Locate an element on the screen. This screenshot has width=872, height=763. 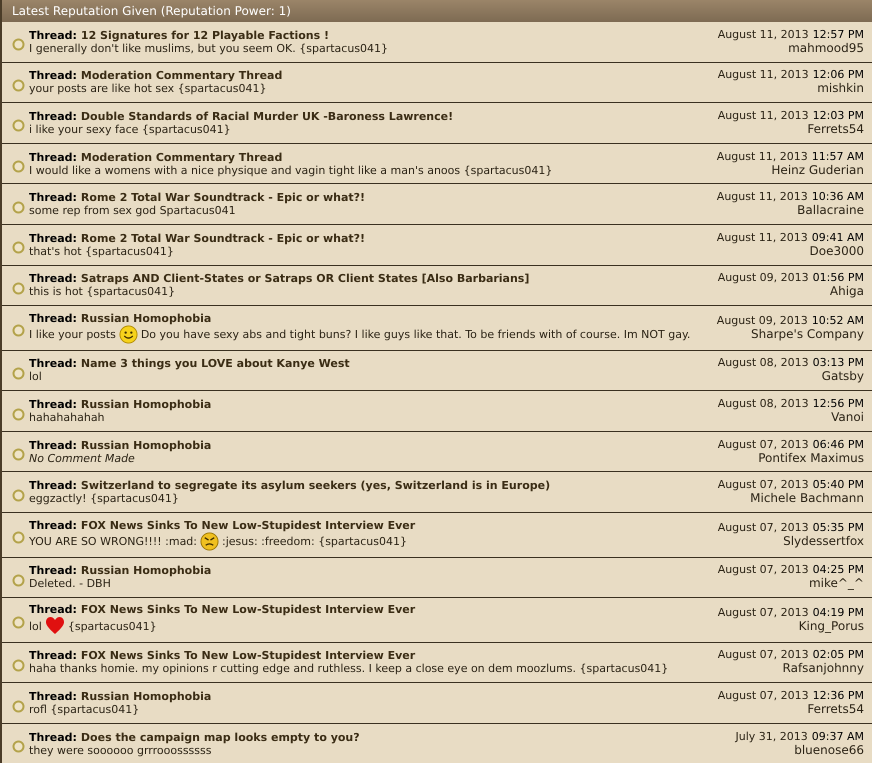
time-text: 04:19 PM is located at coordinates (838, 612).